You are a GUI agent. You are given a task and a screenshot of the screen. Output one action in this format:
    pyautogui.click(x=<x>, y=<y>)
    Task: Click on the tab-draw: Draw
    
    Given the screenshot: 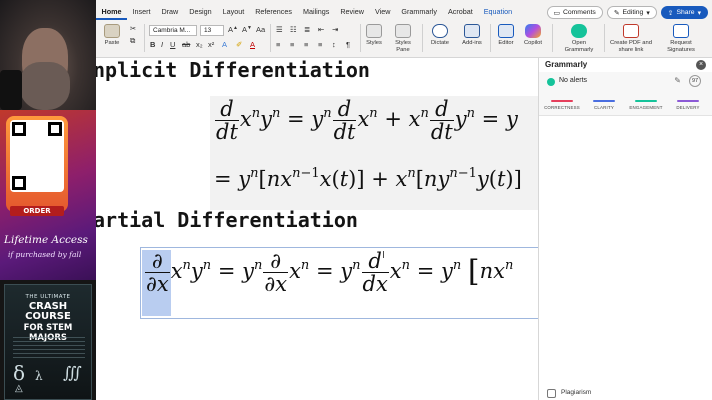 What is the action you would take?
    pyautogui.click(x=170, y=12)
    